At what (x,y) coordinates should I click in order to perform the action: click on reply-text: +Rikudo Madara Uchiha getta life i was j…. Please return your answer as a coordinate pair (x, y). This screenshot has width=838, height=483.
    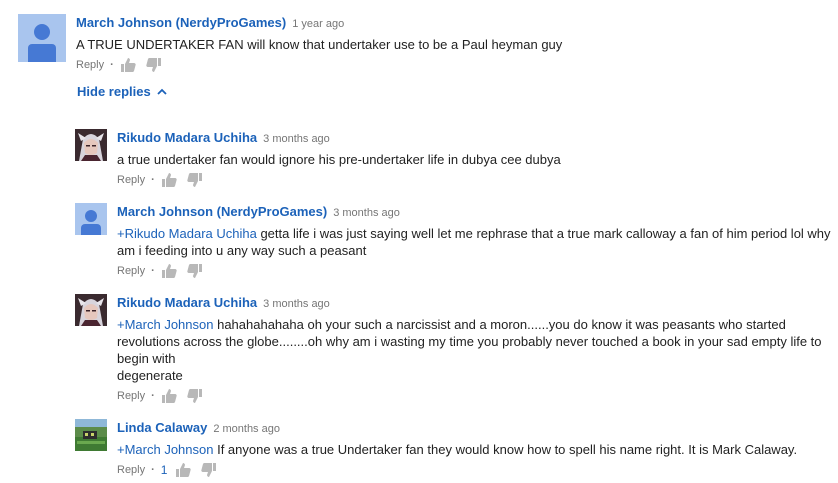
    Looking at the image, I should click on (476, 242).